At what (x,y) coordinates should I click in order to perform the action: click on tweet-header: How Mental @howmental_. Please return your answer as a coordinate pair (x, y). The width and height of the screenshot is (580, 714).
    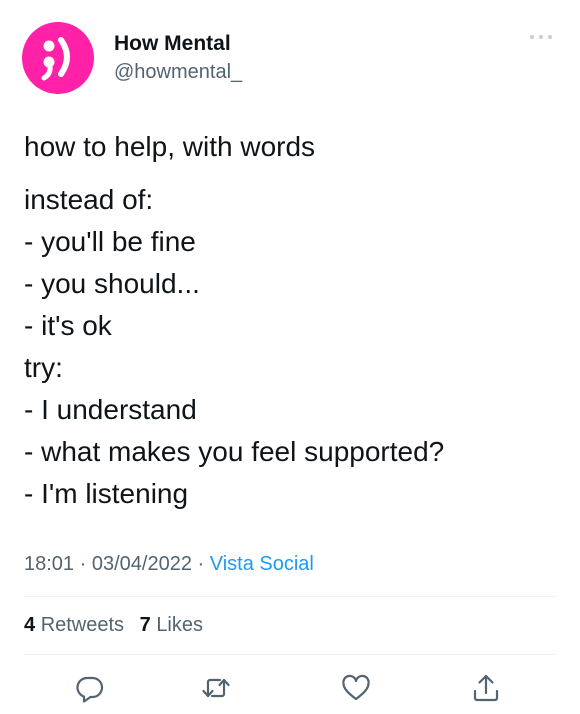
    Looking at the image, I should click on (132, 58).